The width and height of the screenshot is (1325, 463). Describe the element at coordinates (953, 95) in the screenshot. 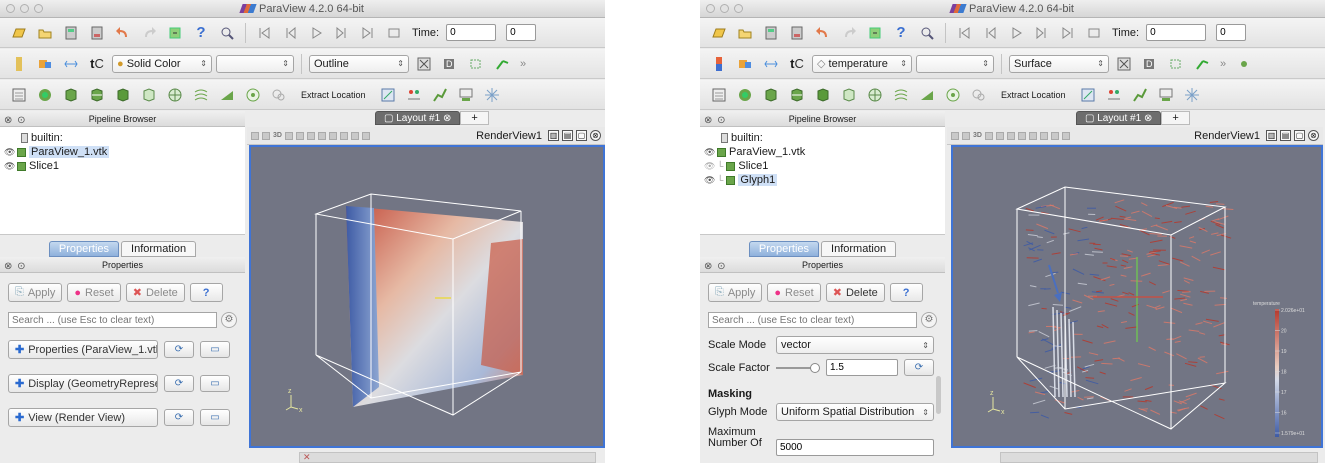

I see `group-datasets-icon` at that location.